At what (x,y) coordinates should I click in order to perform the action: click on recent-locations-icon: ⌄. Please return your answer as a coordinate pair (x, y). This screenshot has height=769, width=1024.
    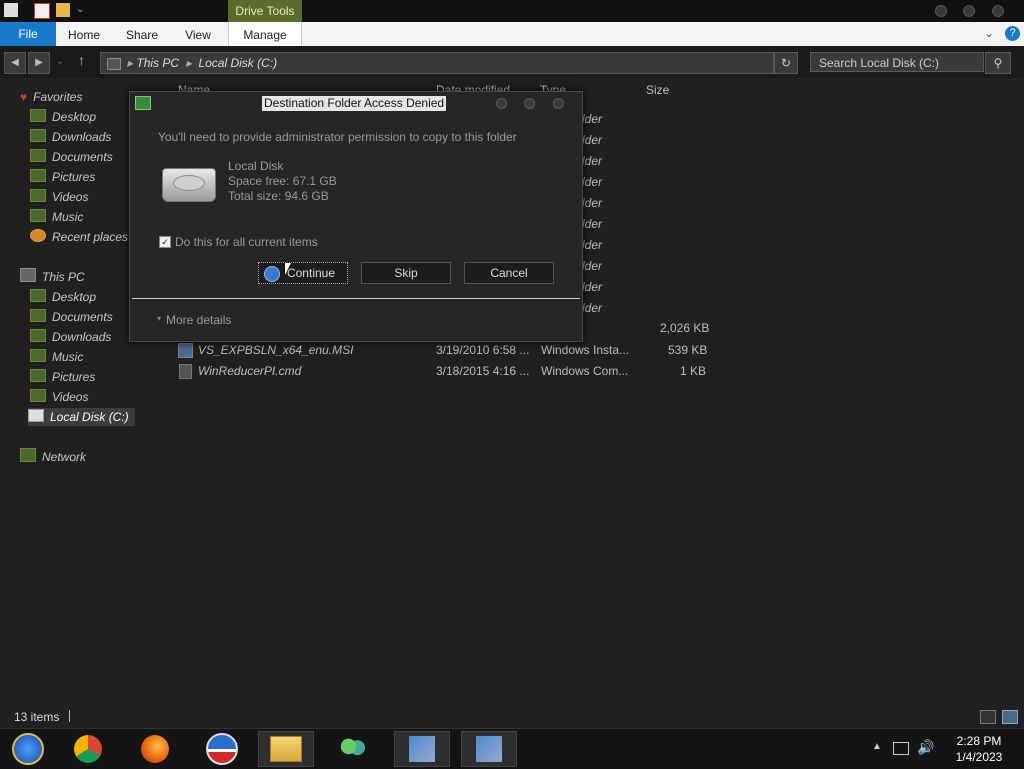
    Looking at the image, I should click on (60, 61).